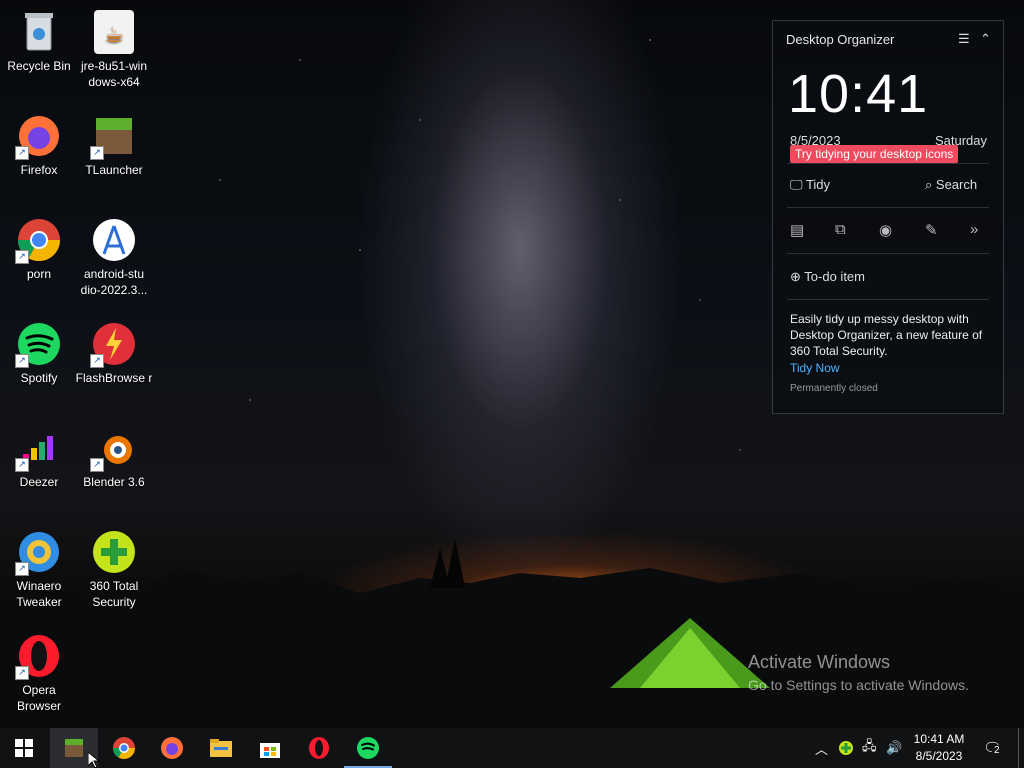  I want to click on taskbar-chrome, so click(124, 748).